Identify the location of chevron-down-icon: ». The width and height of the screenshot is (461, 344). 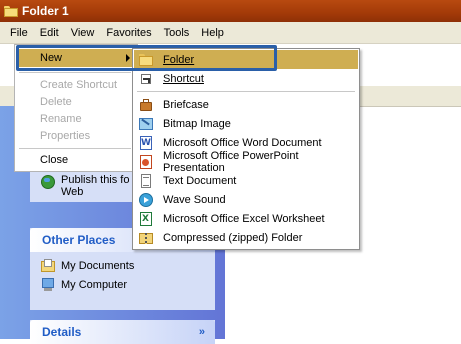
(202, 332).